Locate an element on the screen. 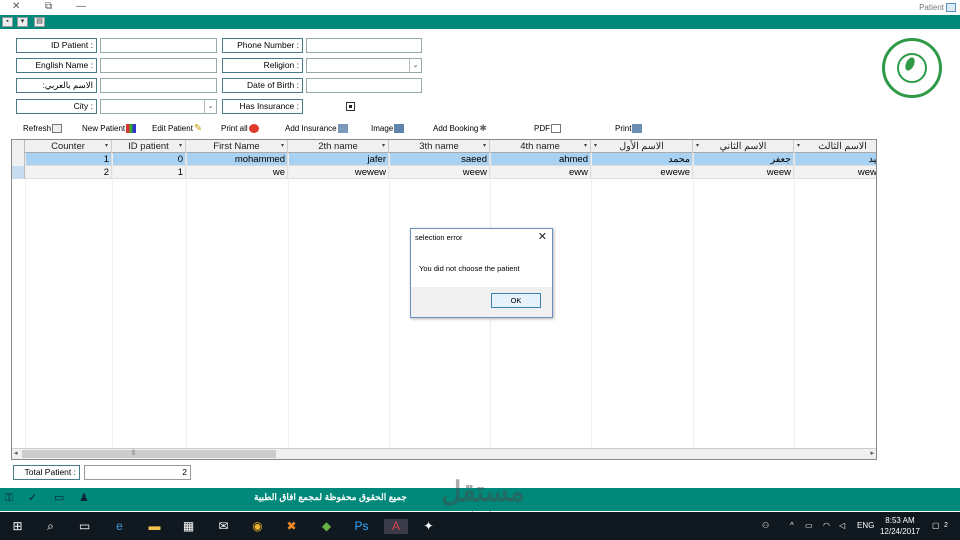 This screenshot has width=960, height=540. cell-arabic-second: weew is located at coordinates (743, 172).